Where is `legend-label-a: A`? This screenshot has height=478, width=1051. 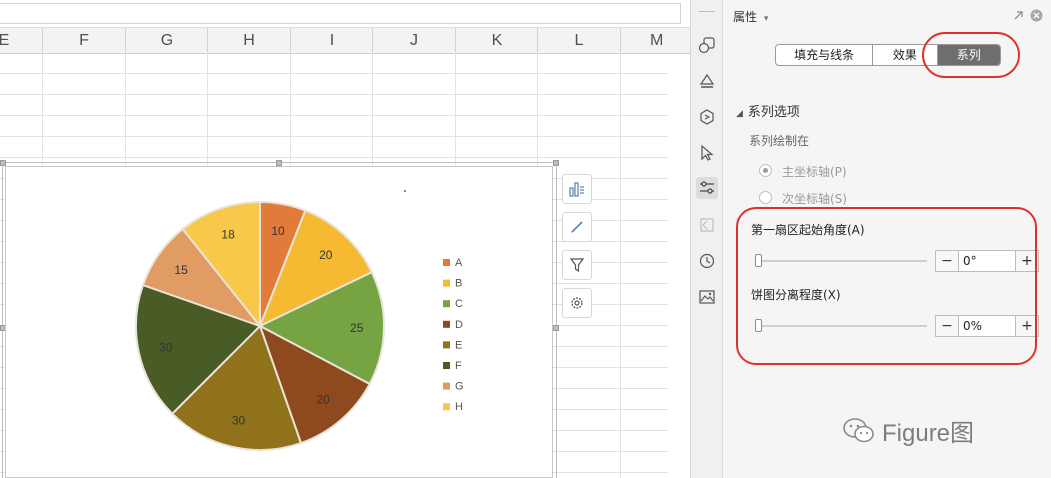
legend-label-a: A is located at coordinates (459, 263).